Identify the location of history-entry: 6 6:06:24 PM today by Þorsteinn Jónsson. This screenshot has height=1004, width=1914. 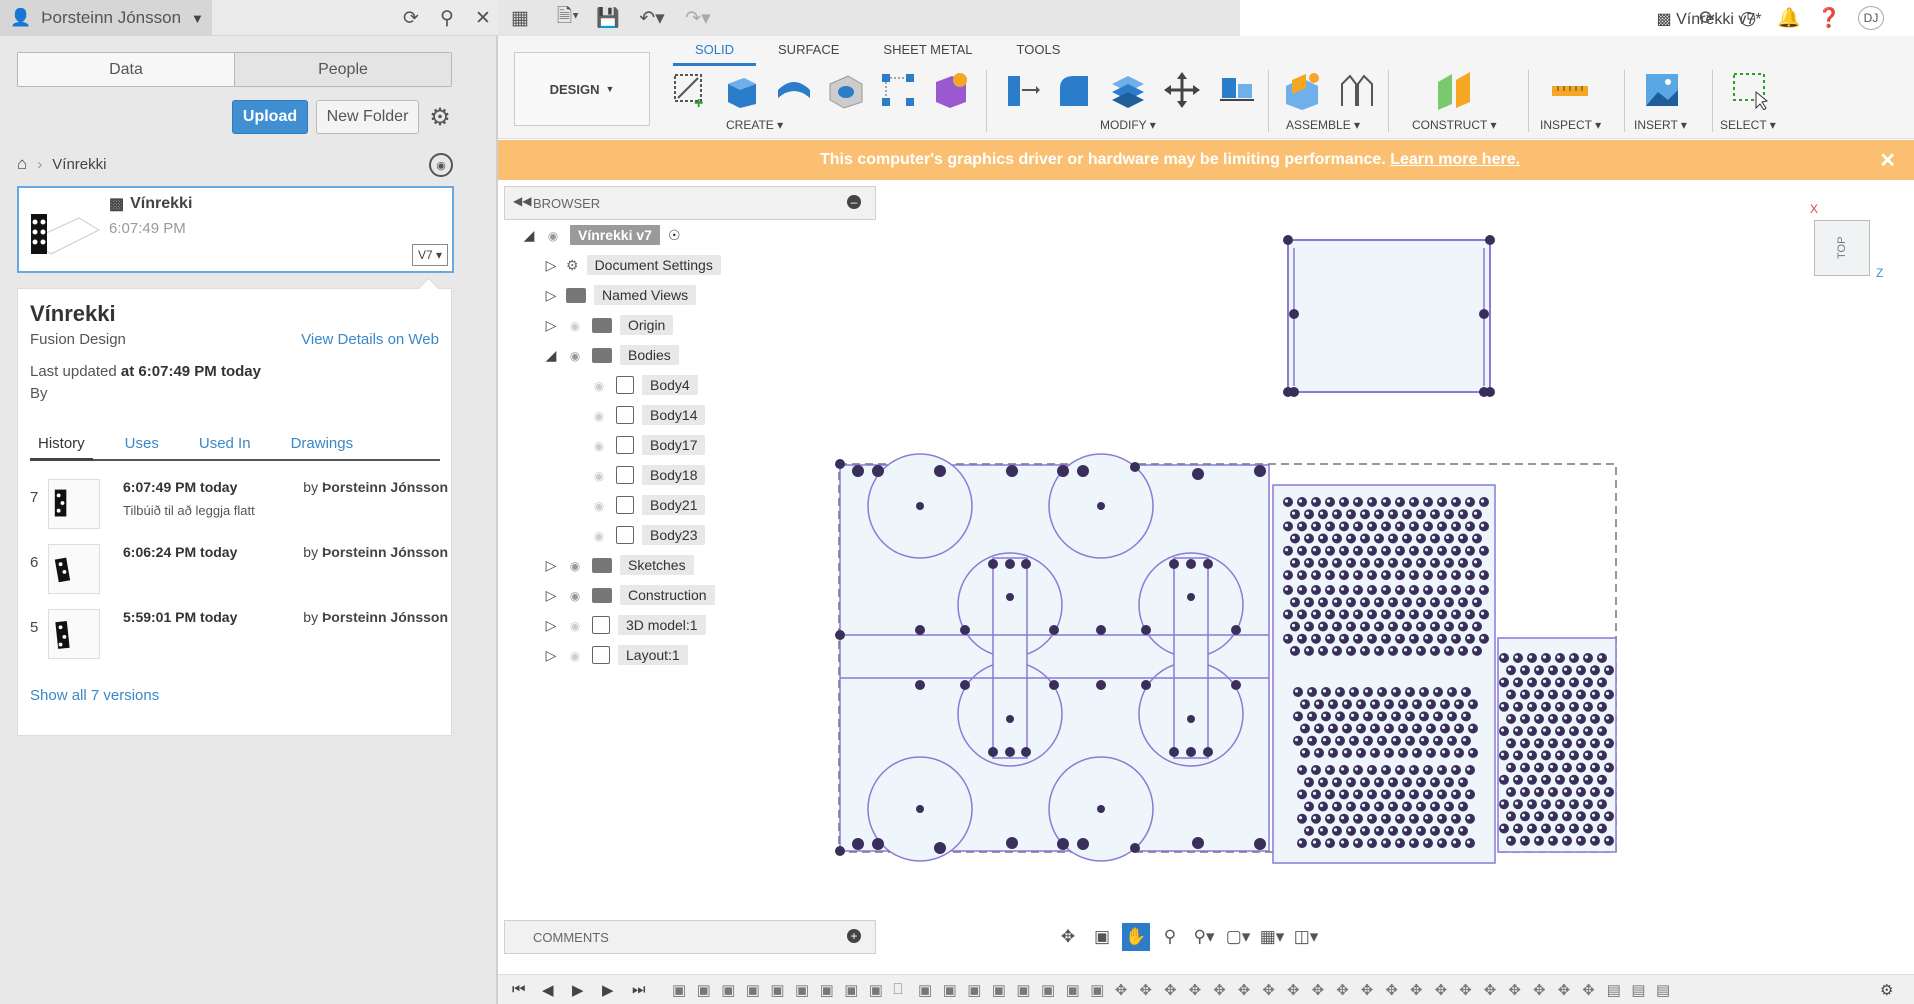
(240, 574).